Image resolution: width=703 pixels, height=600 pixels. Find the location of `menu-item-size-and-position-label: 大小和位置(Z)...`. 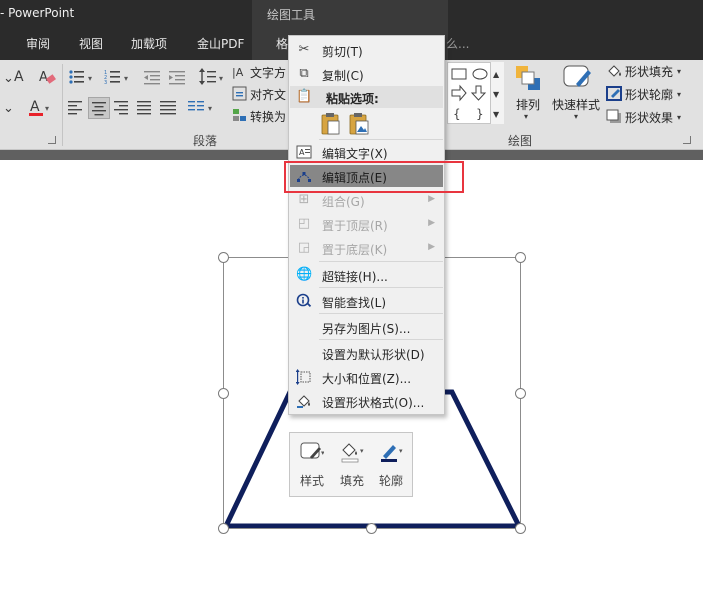

menu-item-size-and-position-label: 大小和位置(Z)... is located at coordinates (367, 379).